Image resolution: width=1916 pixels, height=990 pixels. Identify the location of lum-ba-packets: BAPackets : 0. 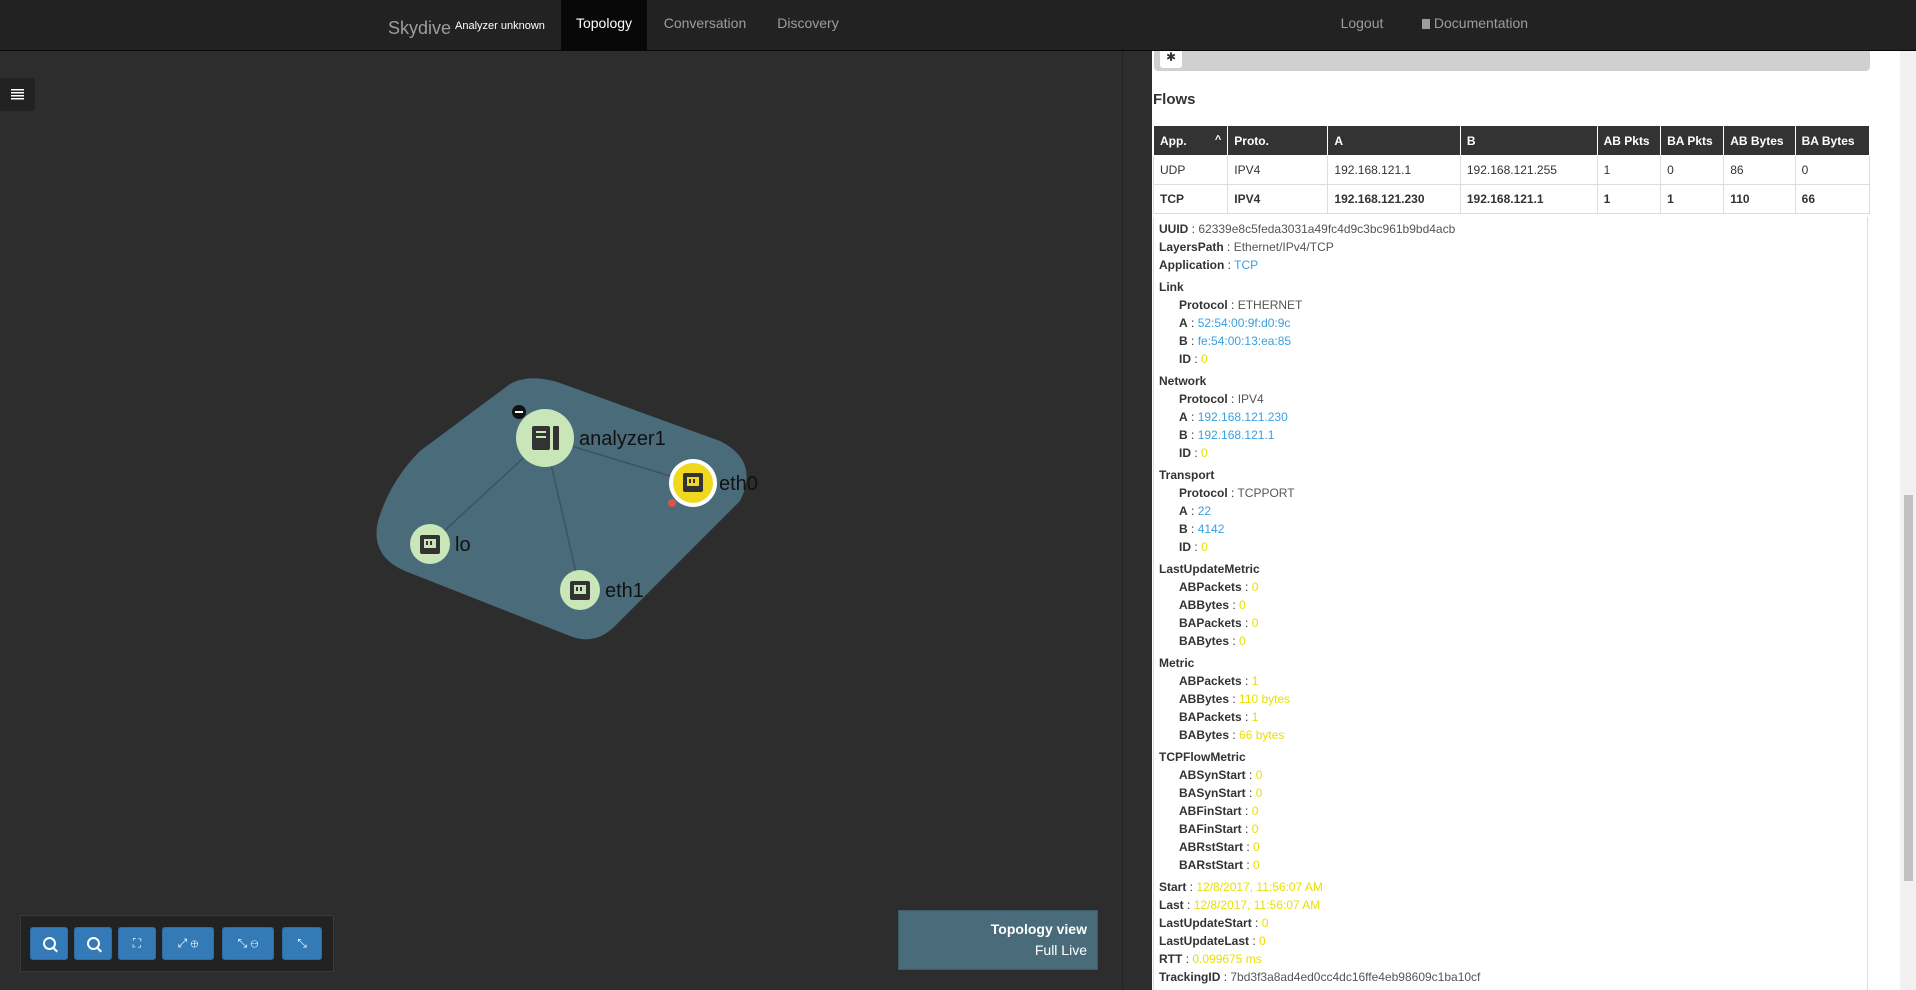
(1219, 623).